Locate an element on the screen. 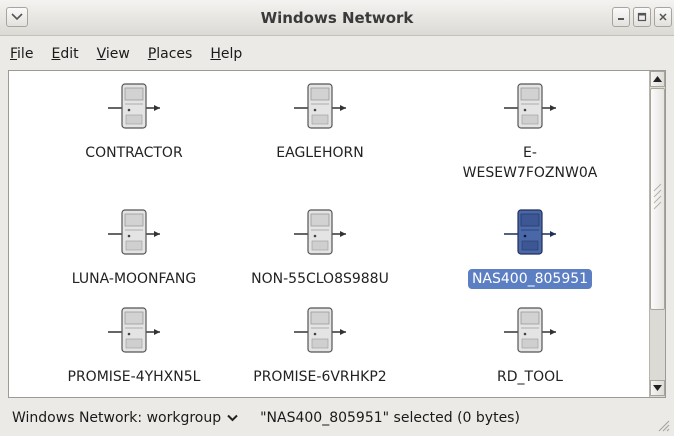 The height and width of the screenshot is (436, 674). host-label: PROMISE-6VRHKP2 is located at coordinates (320, 377).